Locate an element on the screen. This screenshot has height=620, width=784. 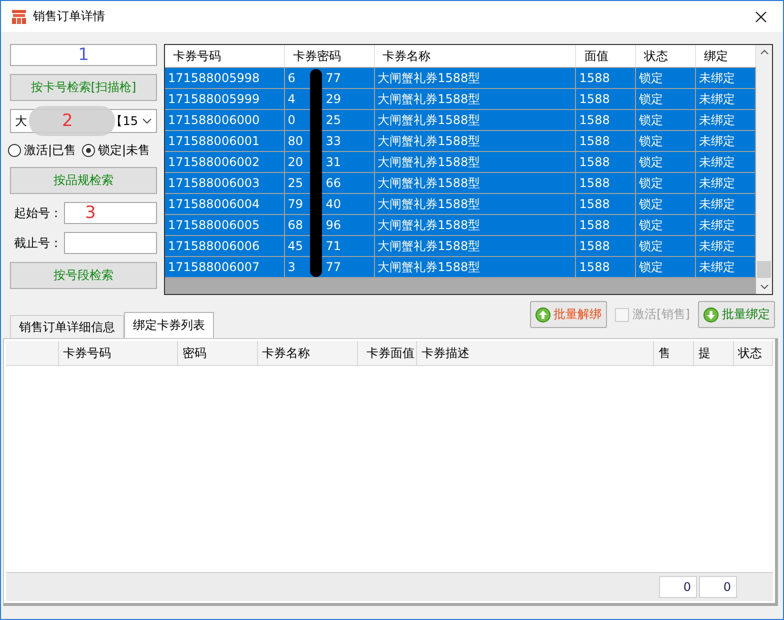
table-cell: 171588006000 is located at coordinates (225, 120).